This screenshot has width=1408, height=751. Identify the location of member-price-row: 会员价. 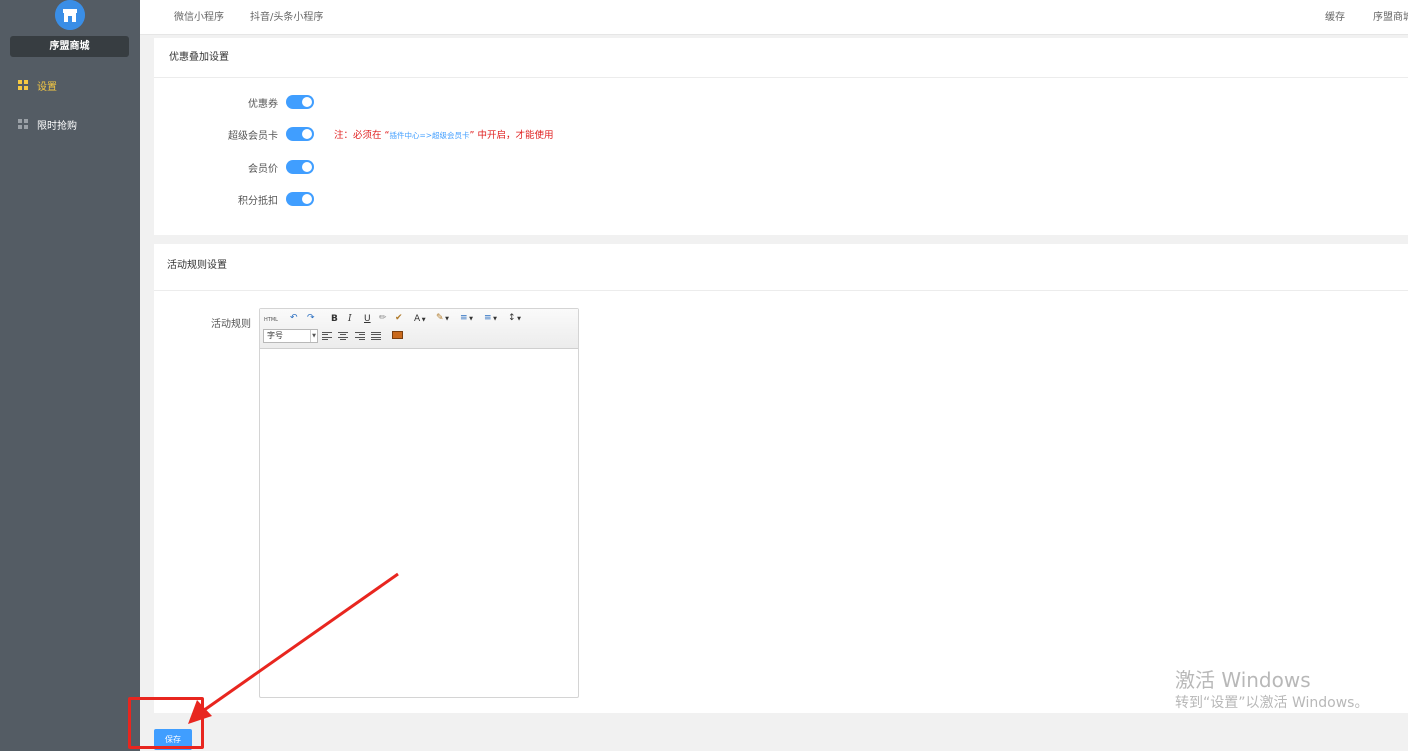
(234, 167).